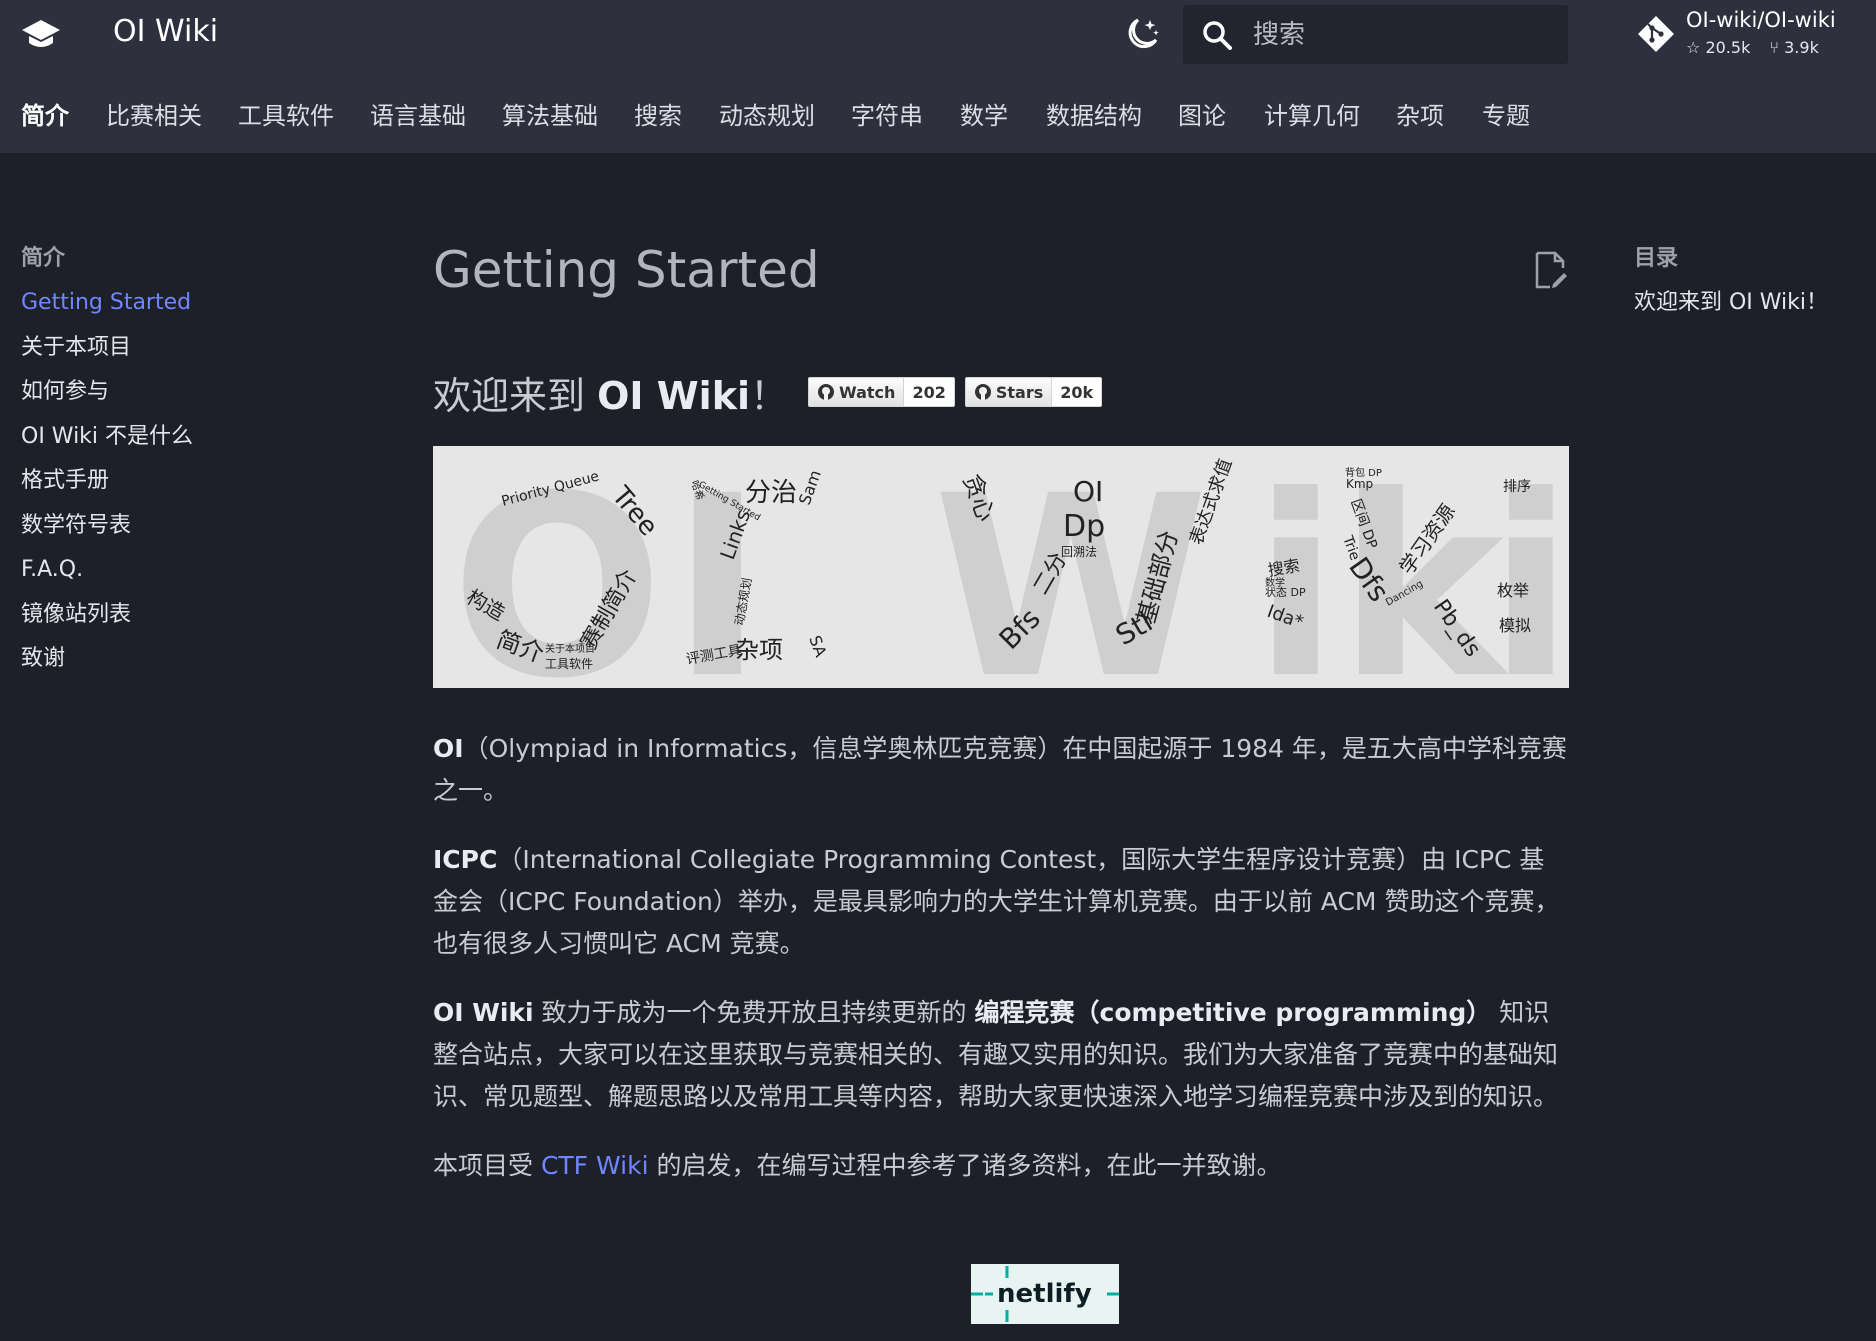 The image size is (1876, 1341). I want to click on banner-word: 数学, so click(1275, 582).